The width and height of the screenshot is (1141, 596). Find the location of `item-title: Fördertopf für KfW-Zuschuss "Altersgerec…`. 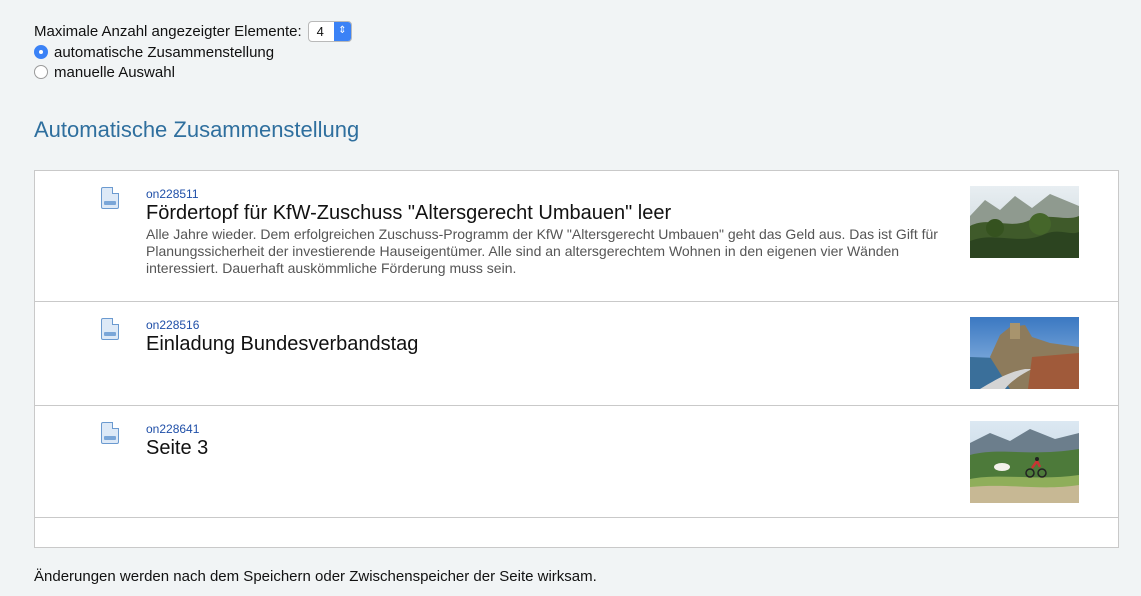

item-title: Fördertopf für KfW-Zuschuss "Altersgerec… is located at coordinates (551, 213).